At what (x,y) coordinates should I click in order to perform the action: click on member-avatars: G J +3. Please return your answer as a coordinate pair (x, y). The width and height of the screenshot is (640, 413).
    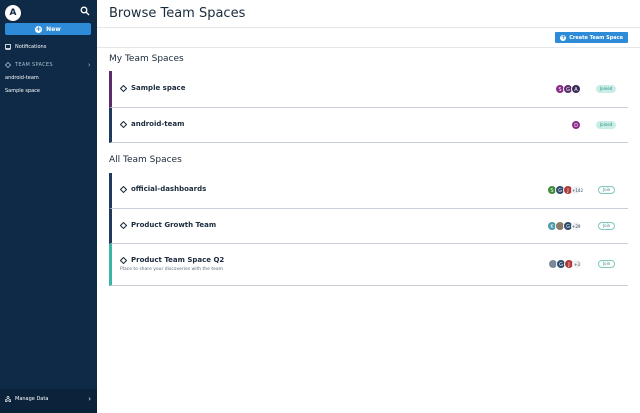
    Looking at the image, I should click on (565, 264).